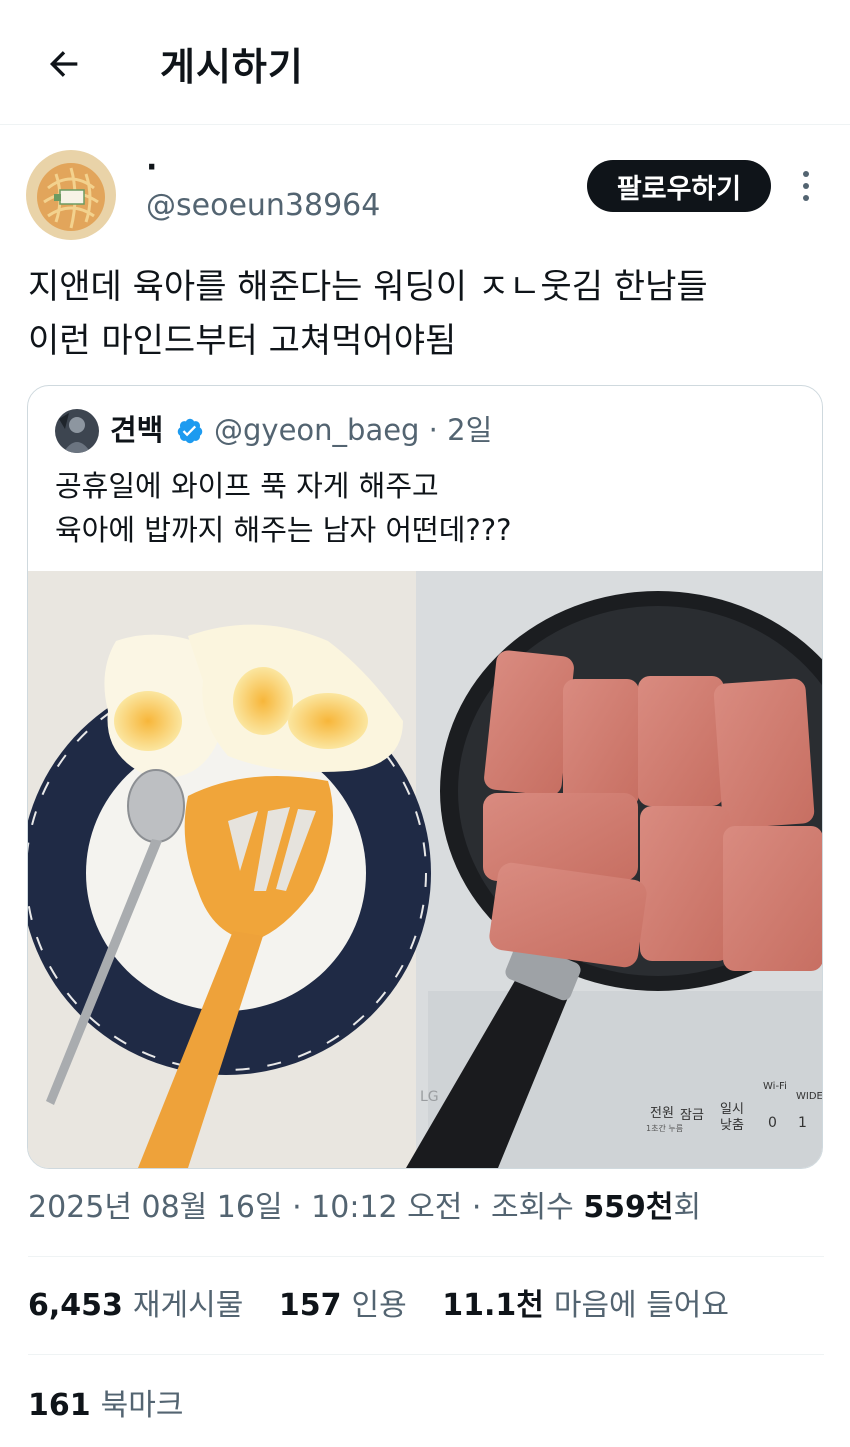  What do you see at coordinates (353, 430) in the screenshot?
I see `quote-handle-time: @gyeon_baeg · 2일` at bounding box center [353, 430].